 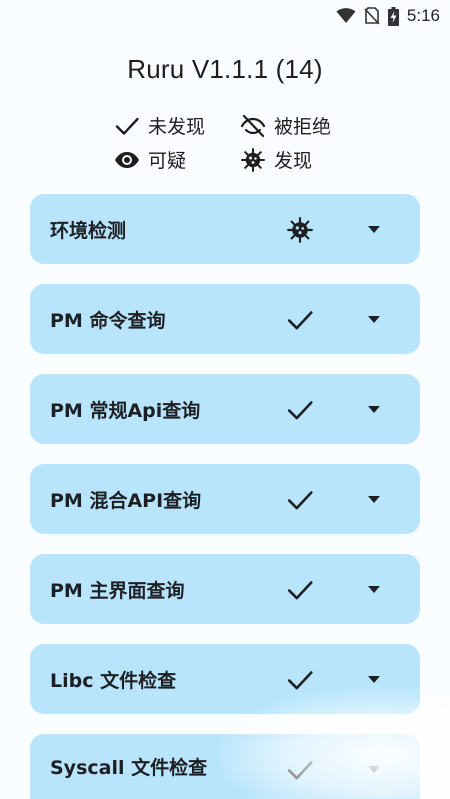 I want to click on card-syscall-file-check: Syscall 文件检查, so click(x=225, y=766).